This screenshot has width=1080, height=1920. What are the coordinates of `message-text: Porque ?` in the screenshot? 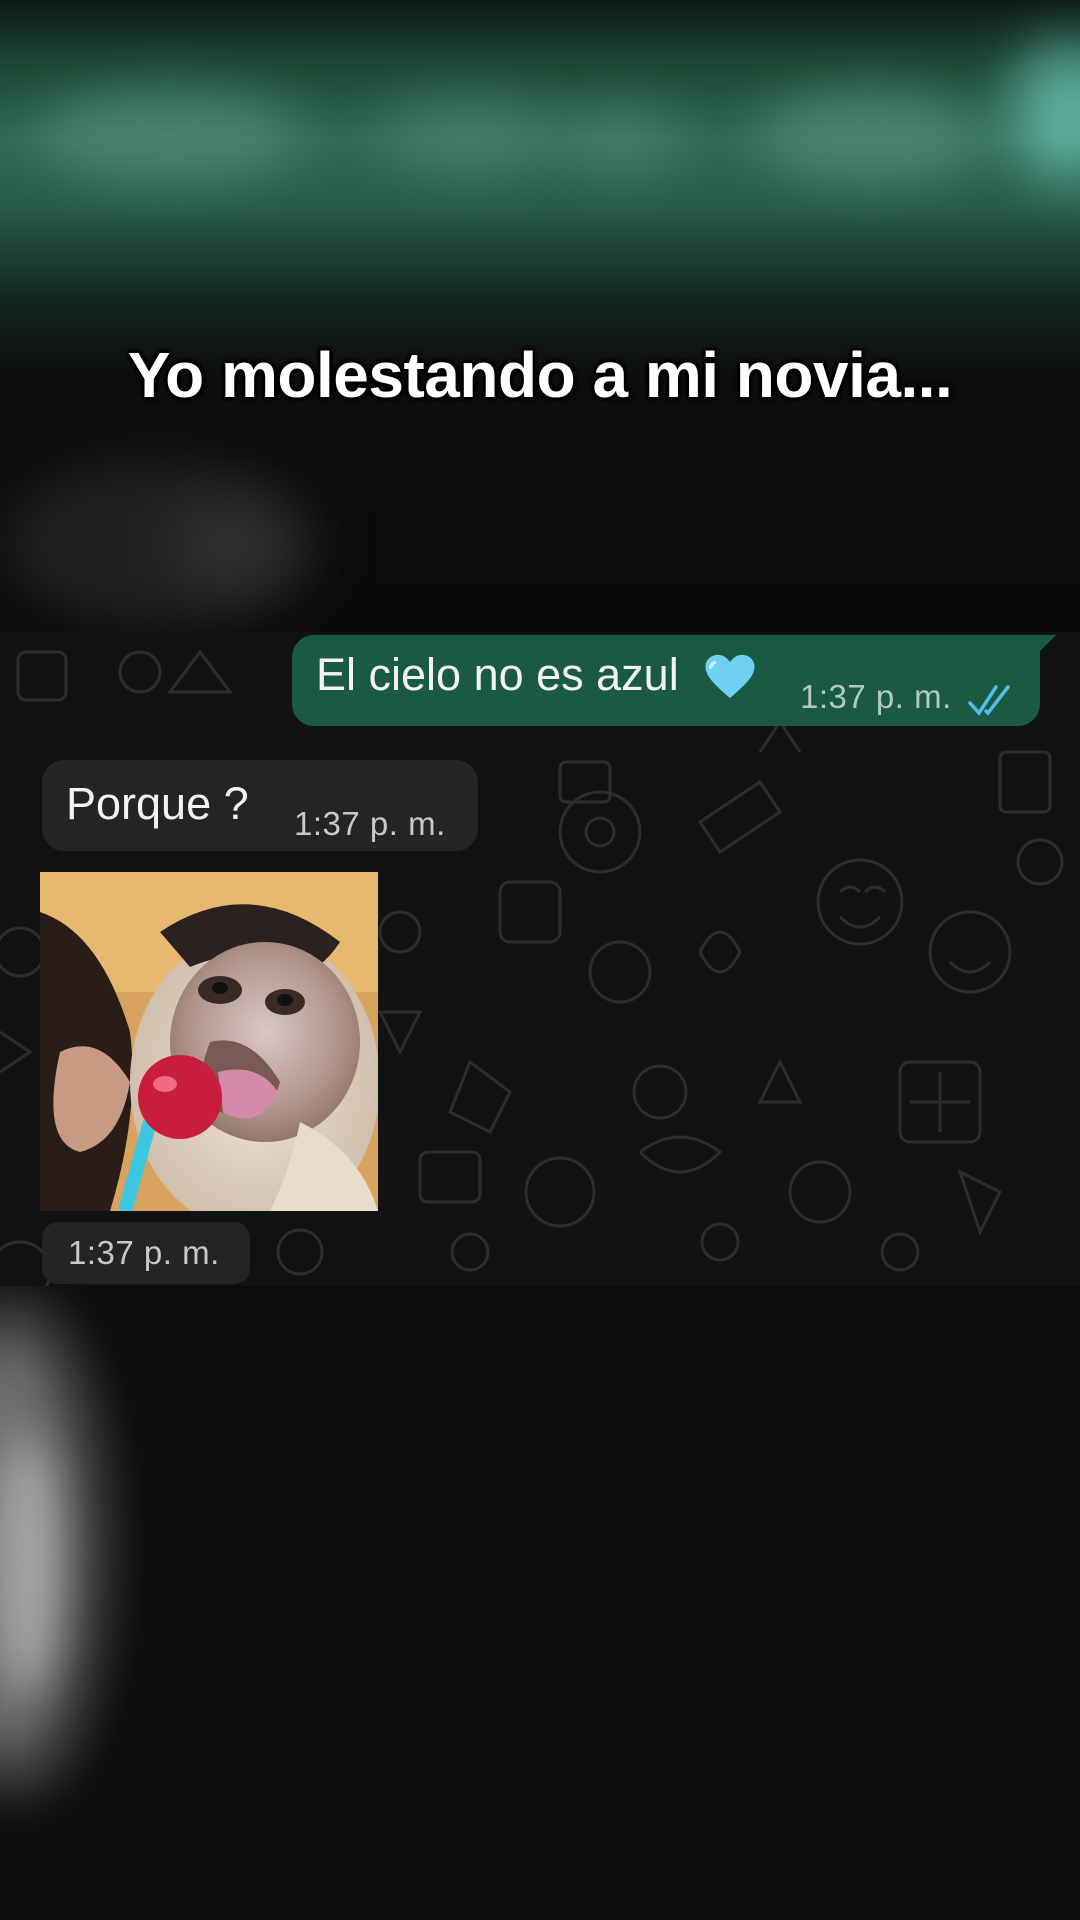 It's located at (157, 803).